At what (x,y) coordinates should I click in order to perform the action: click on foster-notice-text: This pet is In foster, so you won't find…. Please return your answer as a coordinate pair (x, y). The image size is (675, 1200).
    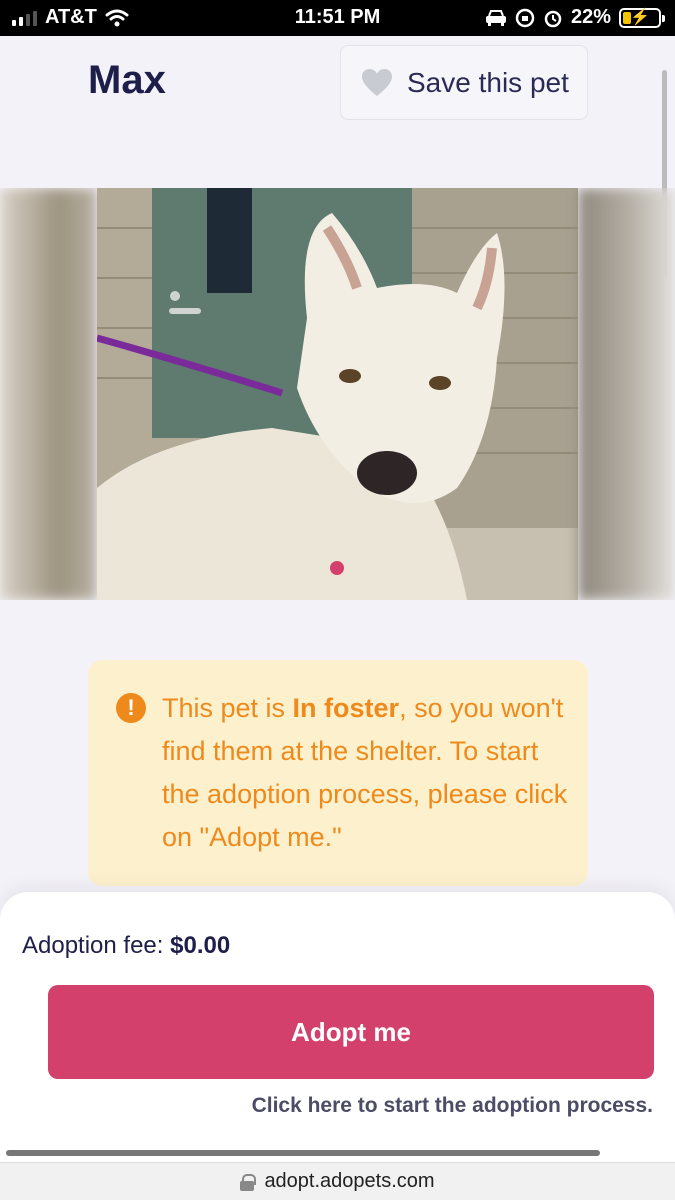
    Looking at the image, I should click on (367, 773).